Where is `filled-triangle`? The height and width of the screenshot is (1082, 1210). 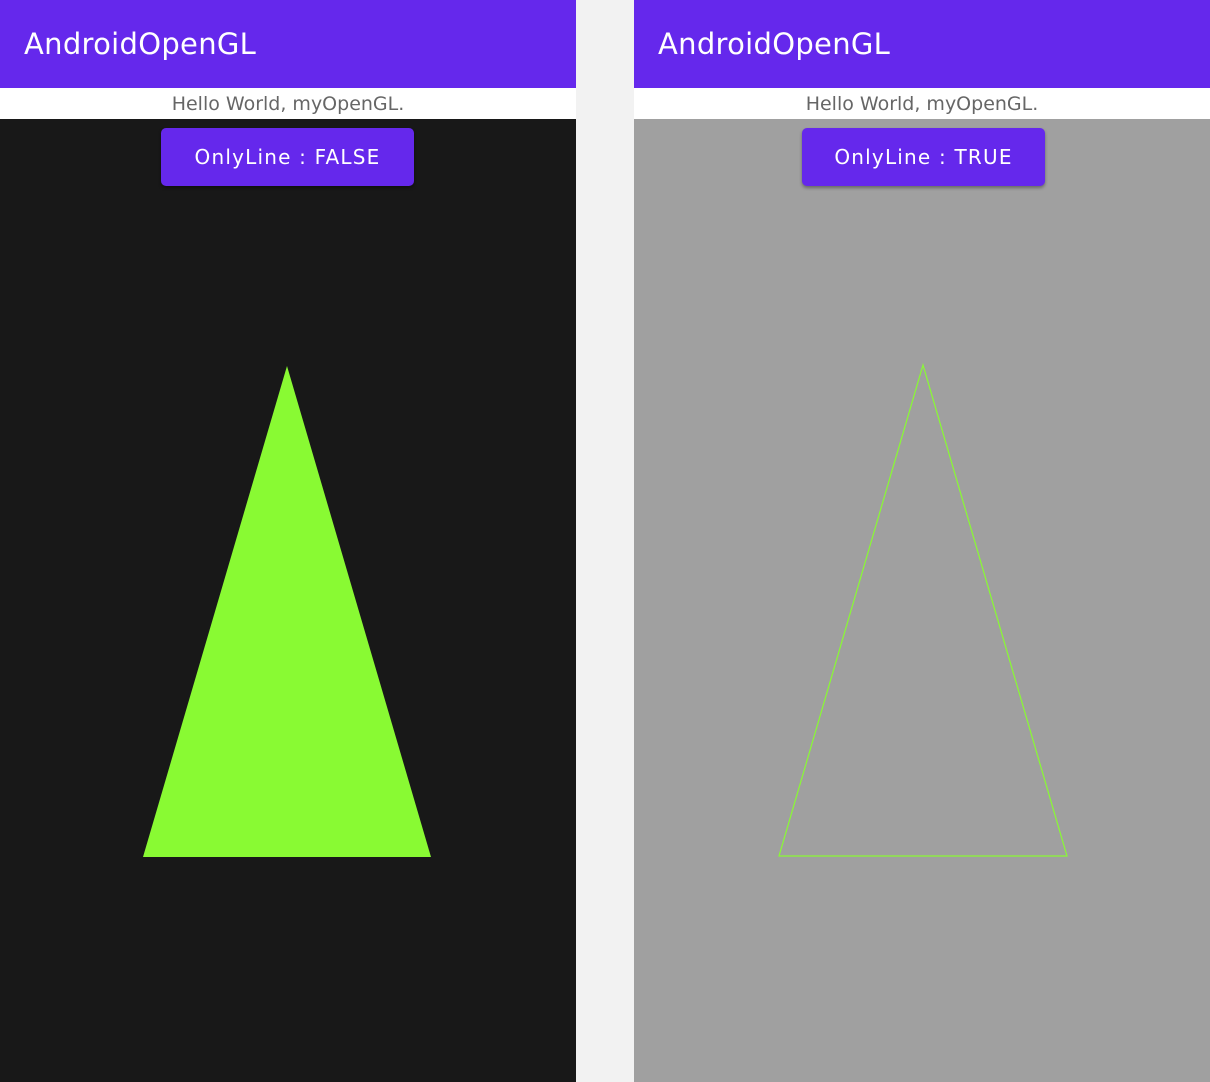 filled-triangle is located at coordinates (287, 611).